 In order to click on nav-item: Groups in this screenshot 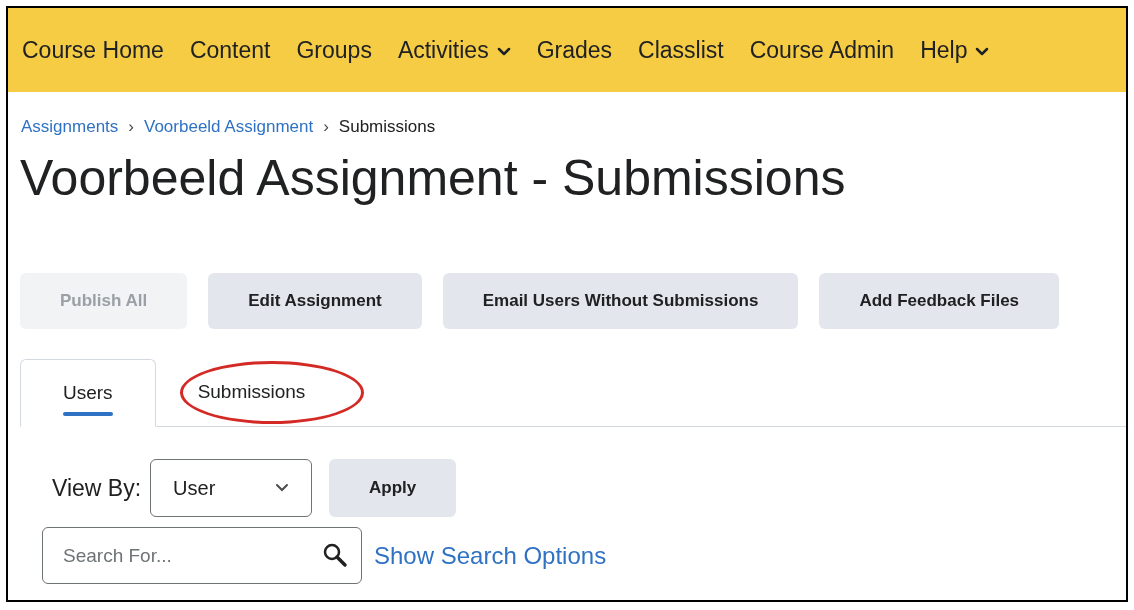, I will do `click(334, 50)`.